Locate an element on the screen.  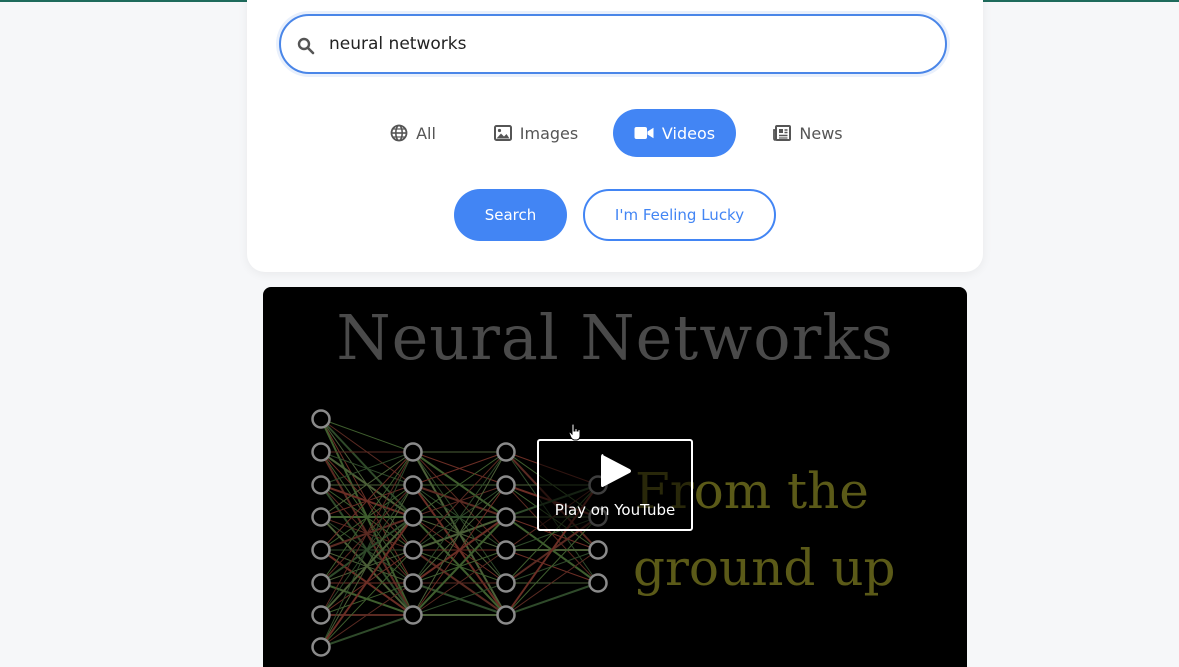
search-icon is located at coordinates (306, 46).